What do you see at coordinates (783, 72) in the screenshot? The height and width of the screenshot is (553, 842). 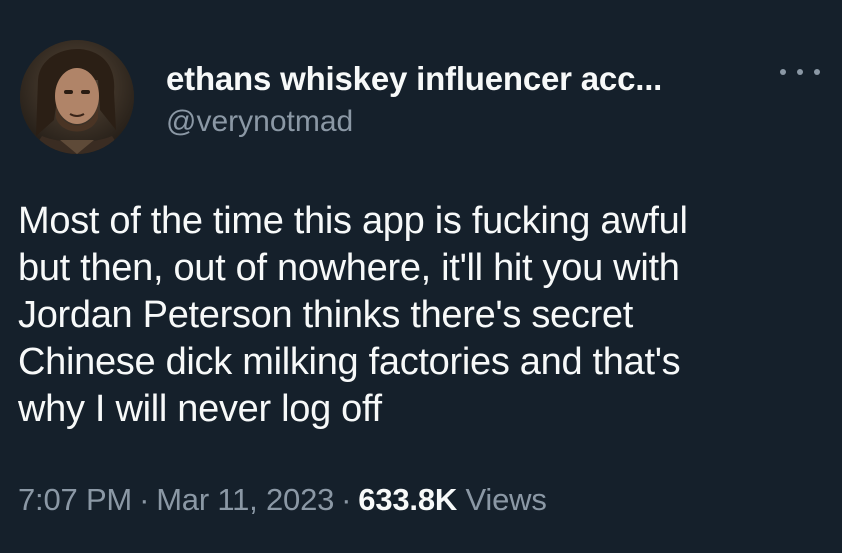 I see `more-options-icon` at bounding box center [783, 72].